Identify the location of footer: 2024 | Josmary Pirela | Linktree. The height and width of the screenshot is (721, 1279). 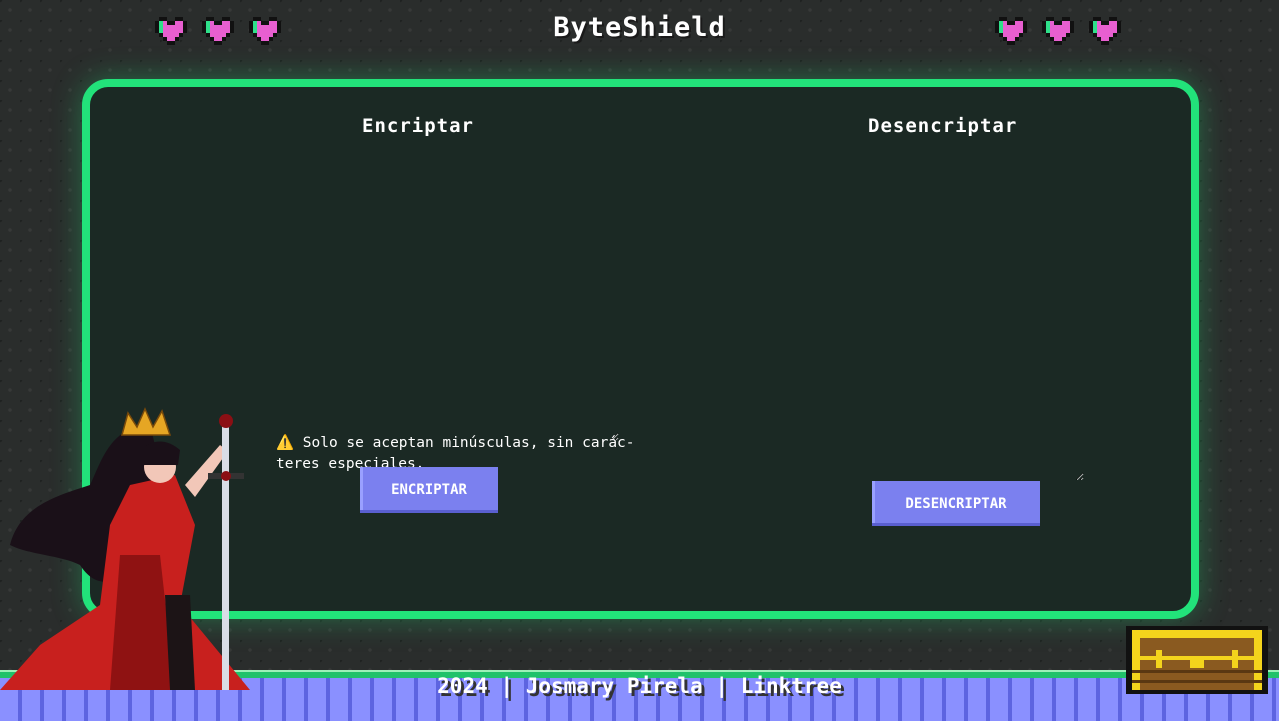
(639, 686).